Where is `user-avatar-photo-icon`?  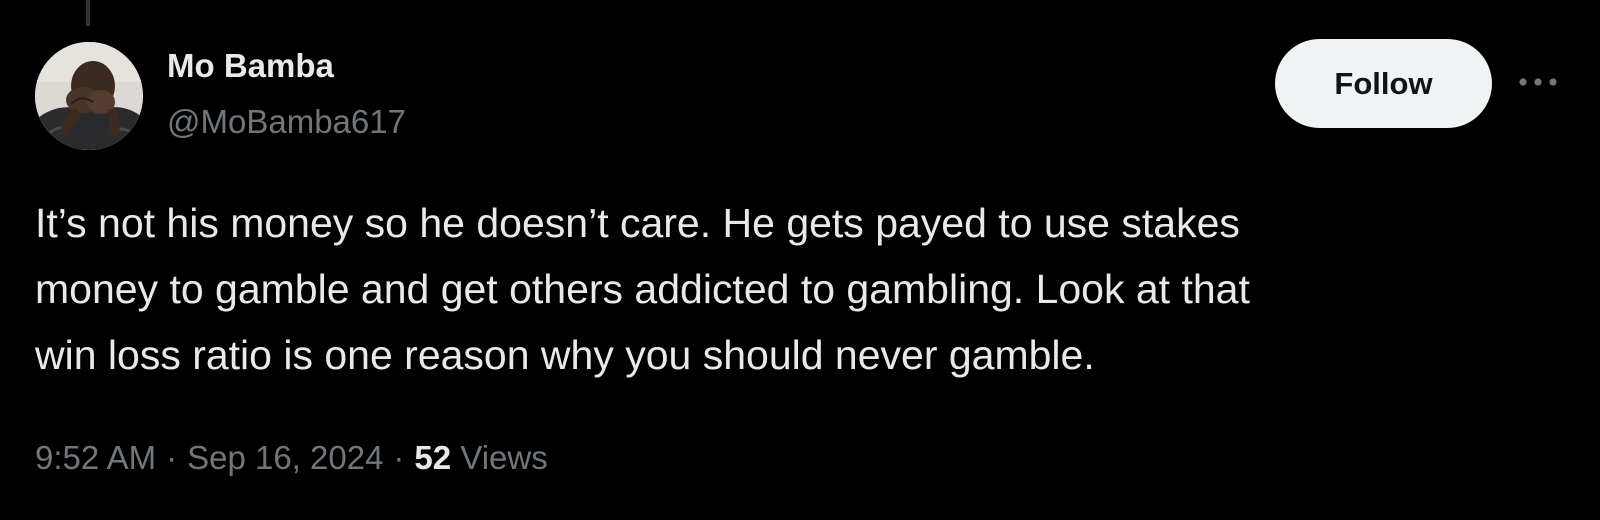
user-avatar-photo-icon is located at coordinates (89, 96).